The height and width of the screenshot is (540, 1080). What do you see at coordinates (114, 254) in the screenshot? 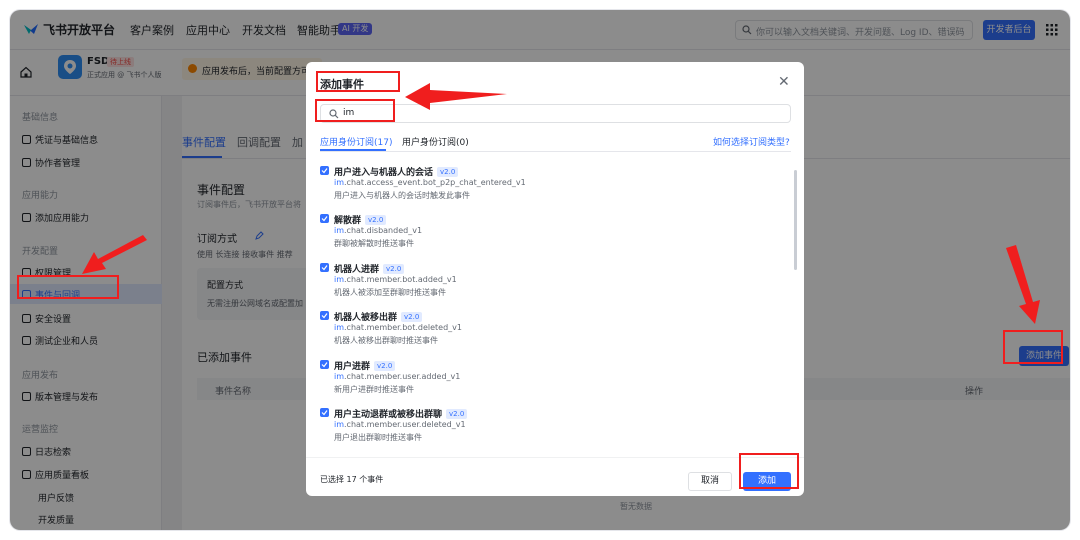
I see `arrow-to-sidebar` at bounding box center [114, 254].